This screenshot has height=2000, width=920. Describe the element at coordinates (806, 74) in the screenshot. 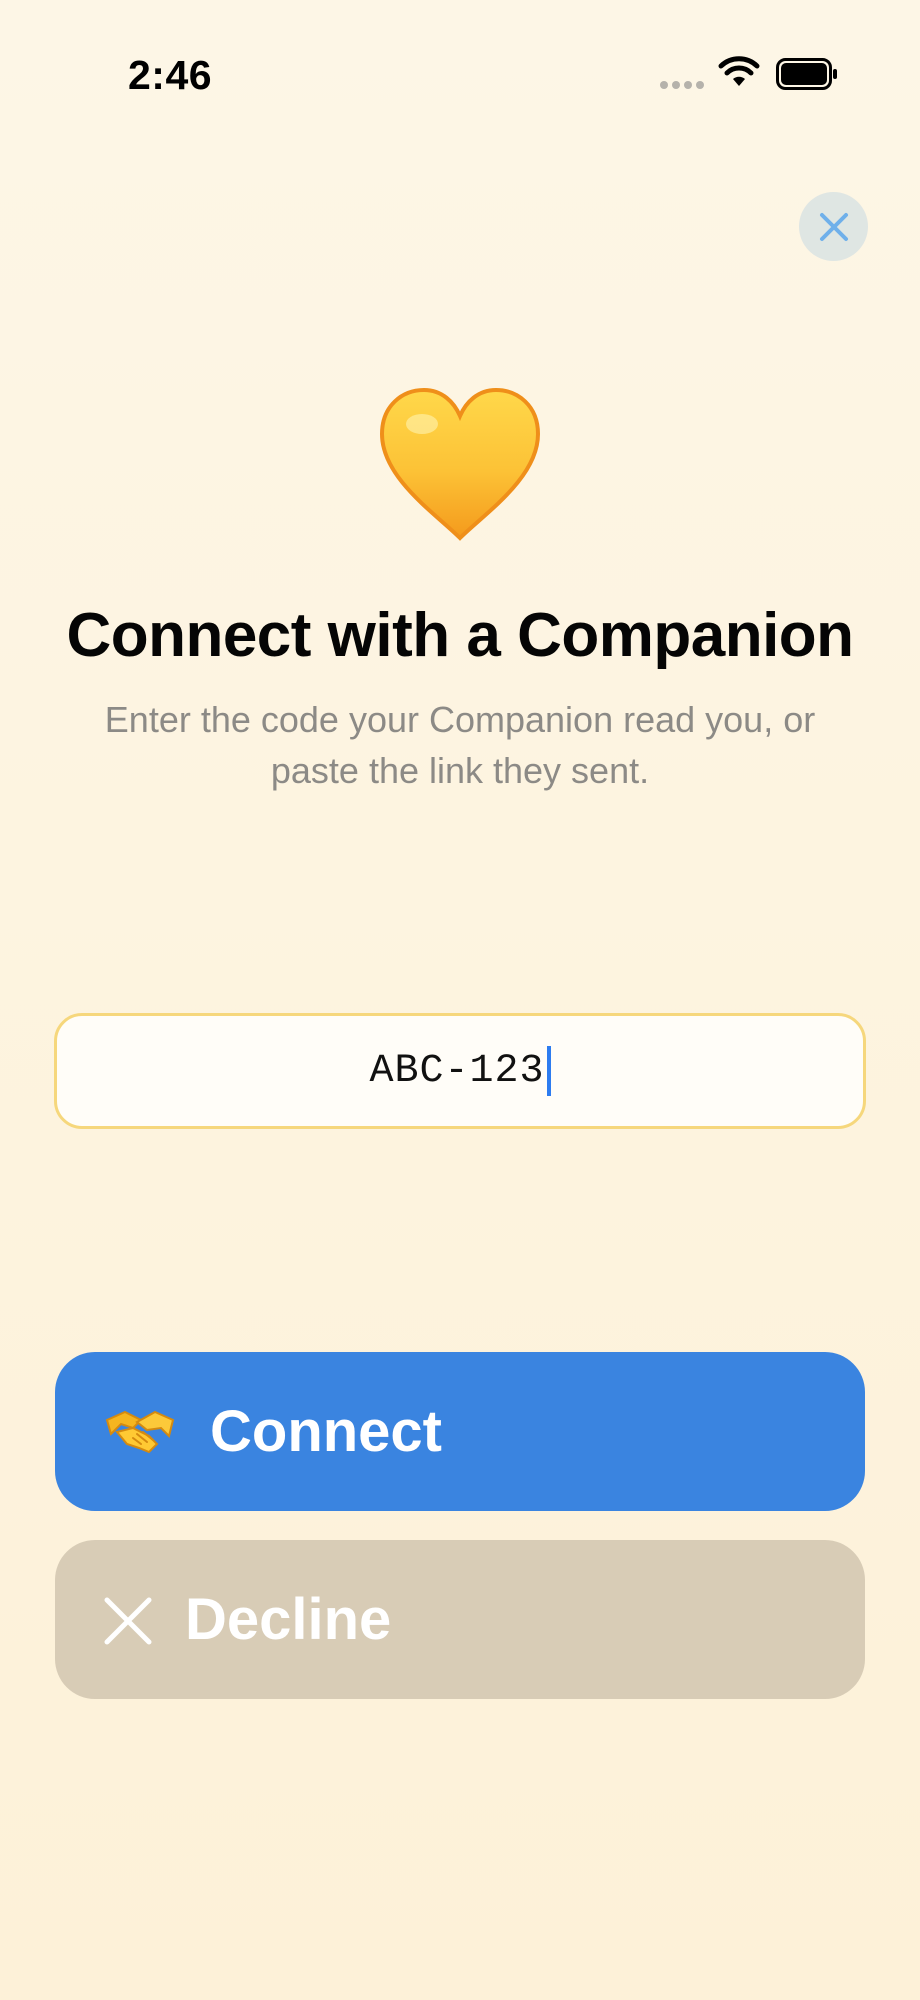

I see `battery-icon` at that location.